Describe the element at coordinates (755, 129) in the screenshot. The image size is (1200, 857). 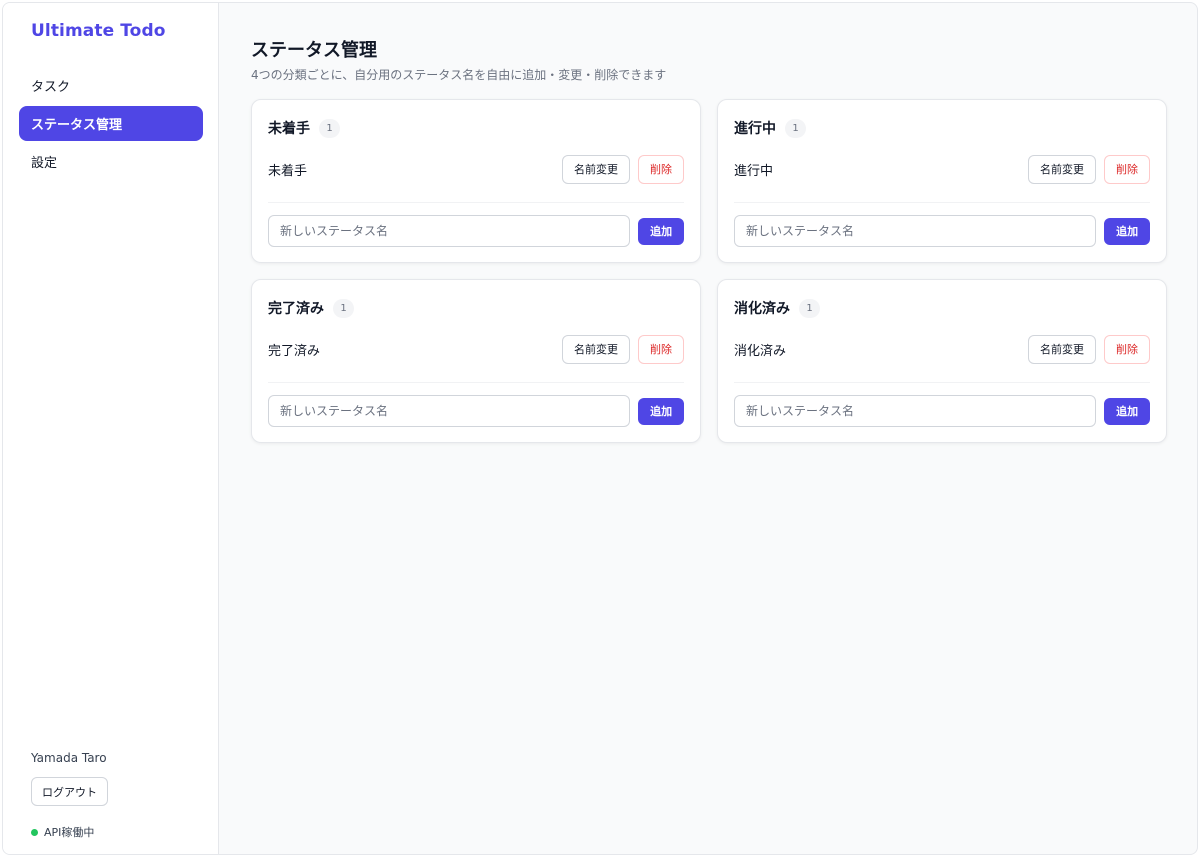
I see `category-title: 進行中` at that location.